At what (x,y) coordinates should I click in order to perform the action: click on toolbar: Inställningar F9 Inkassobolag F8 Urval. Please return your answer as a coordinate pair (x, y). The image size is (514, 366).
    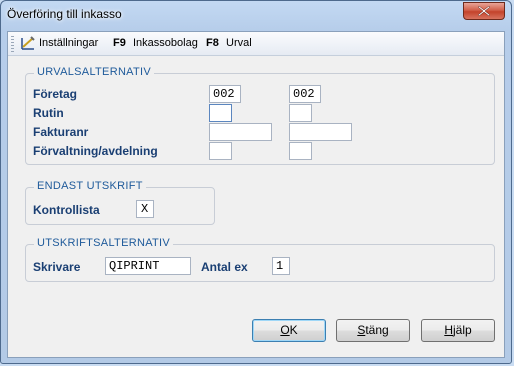
    Looking at the image, I should click on (256, 44).